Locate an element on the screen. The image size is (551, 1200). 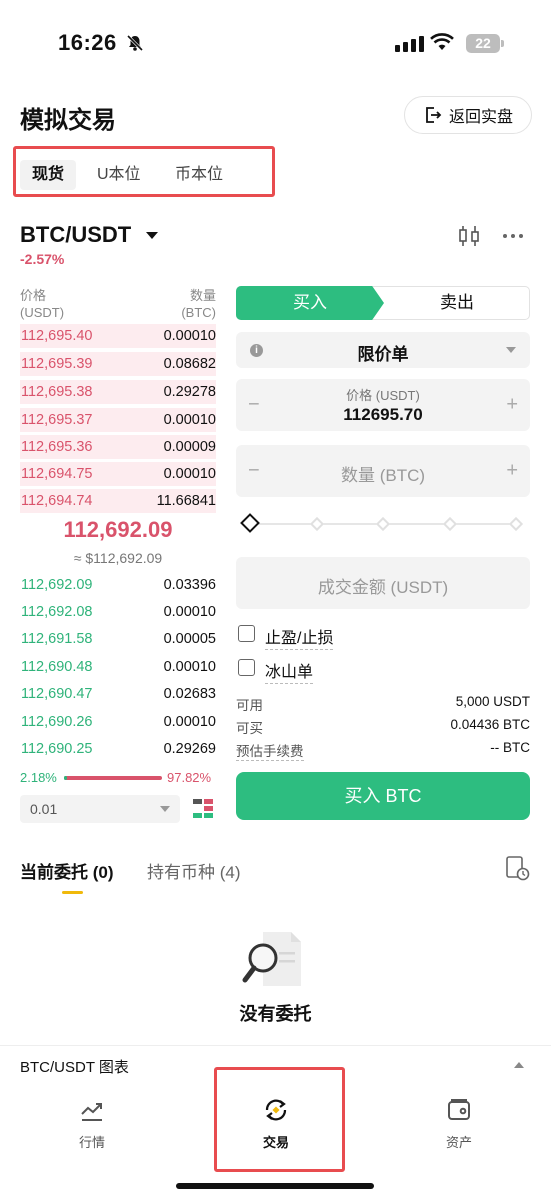
qty-increment-button: + is located at coordinates (512, 471).